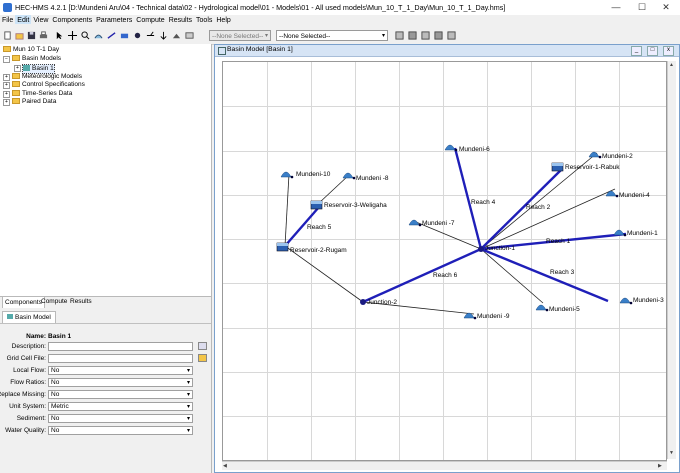  Describe the element at coordinates (666, 7) in the screenshot. I see `close-button: ✕` at that location.